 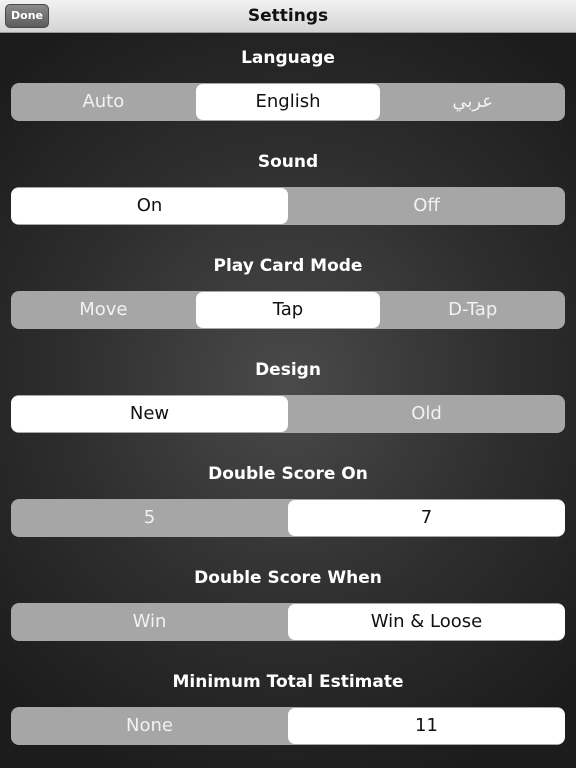 I want to click on sound-segmented-control: On Off, so click(x=288, y=206).